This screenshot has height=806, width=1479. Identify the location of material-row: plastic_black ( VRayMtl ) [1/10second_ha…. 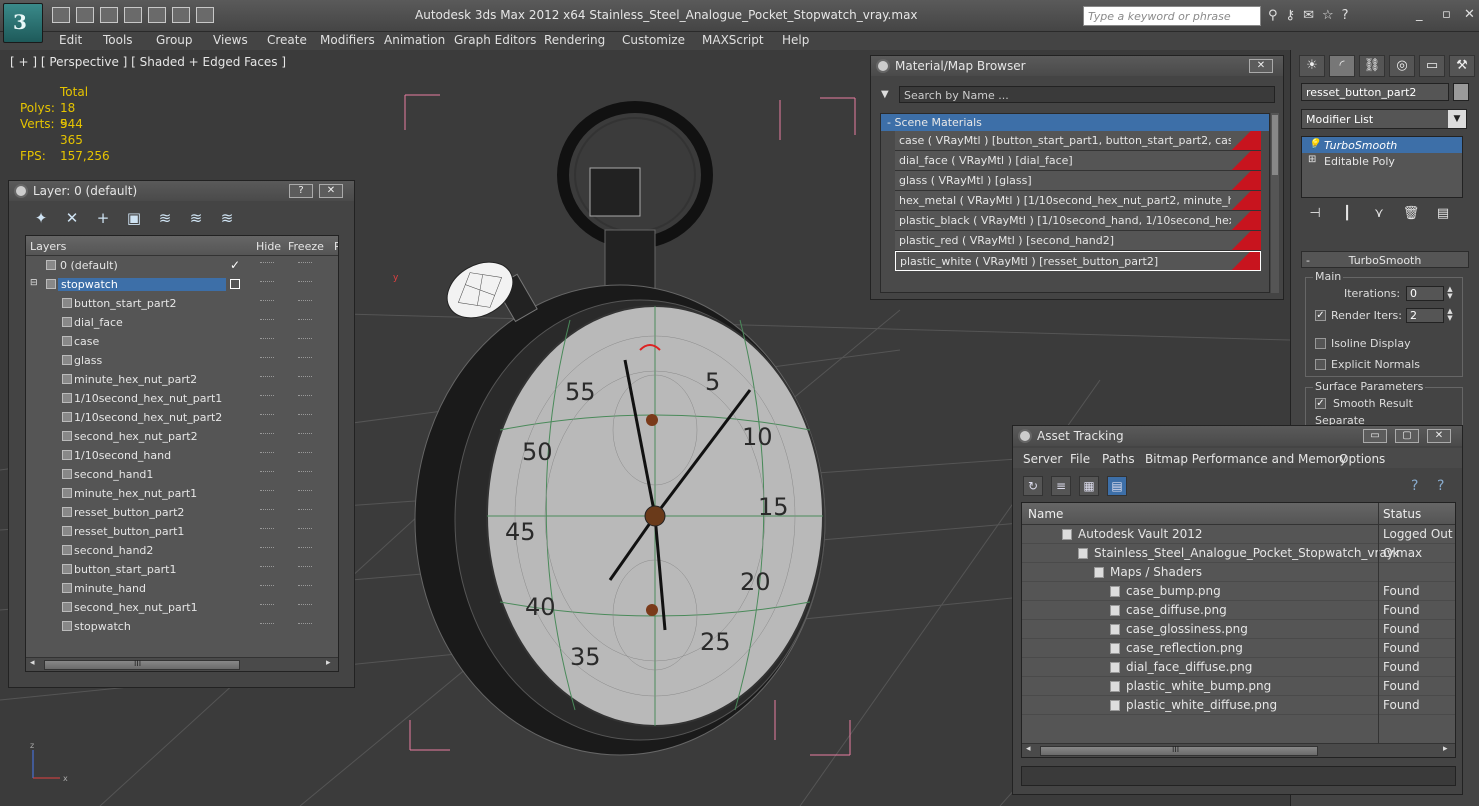
(1078, 221).